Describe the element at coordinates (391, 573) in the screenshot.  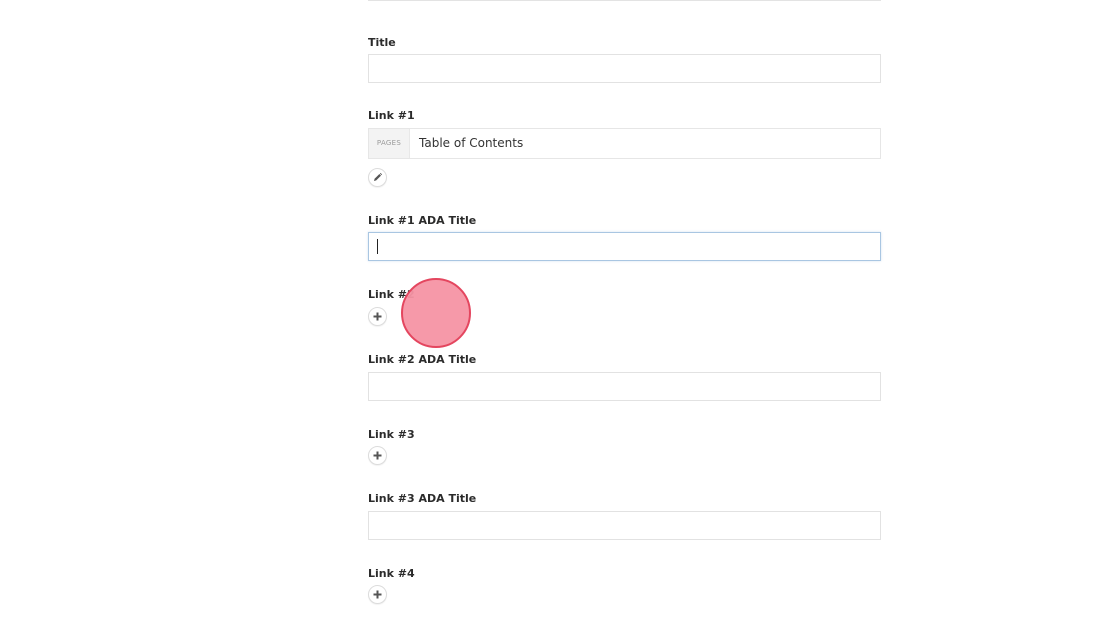
I see `link4-label: Link #4` at that location.